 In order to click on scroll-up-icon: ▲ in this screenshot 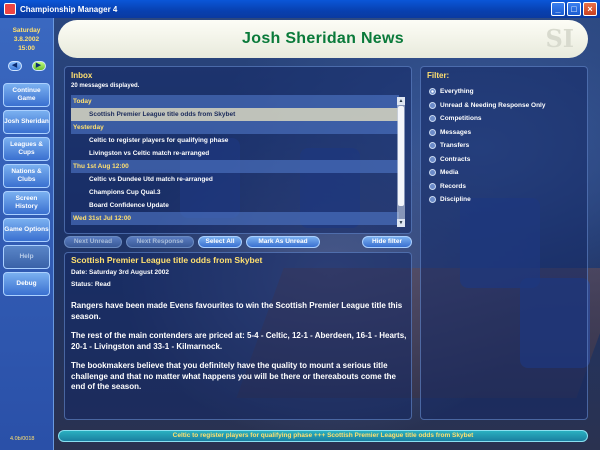, I will do `click(401, 101)`.